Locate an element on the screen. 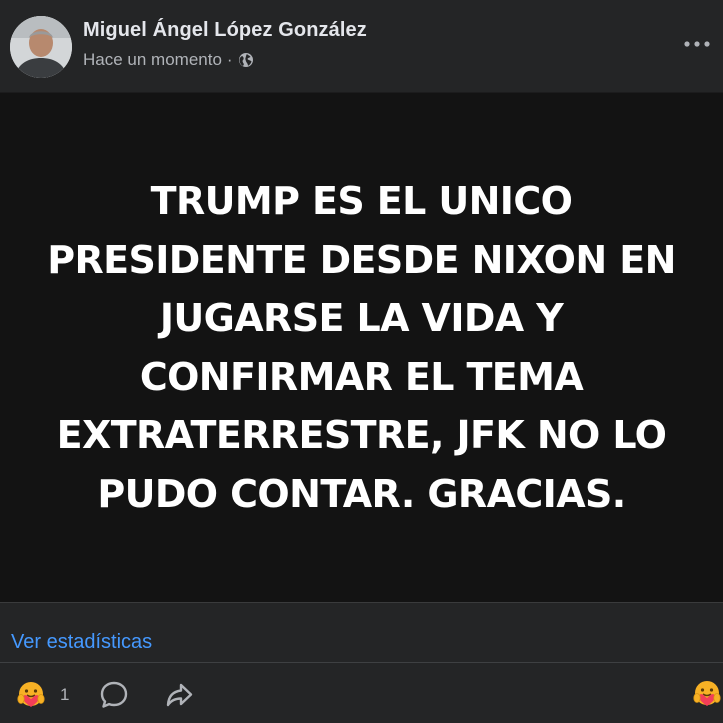 The image size is (723, 723). post-text-line: EXTRATERRESTRE, JFK NO LO is located at coordinates (361, 435).